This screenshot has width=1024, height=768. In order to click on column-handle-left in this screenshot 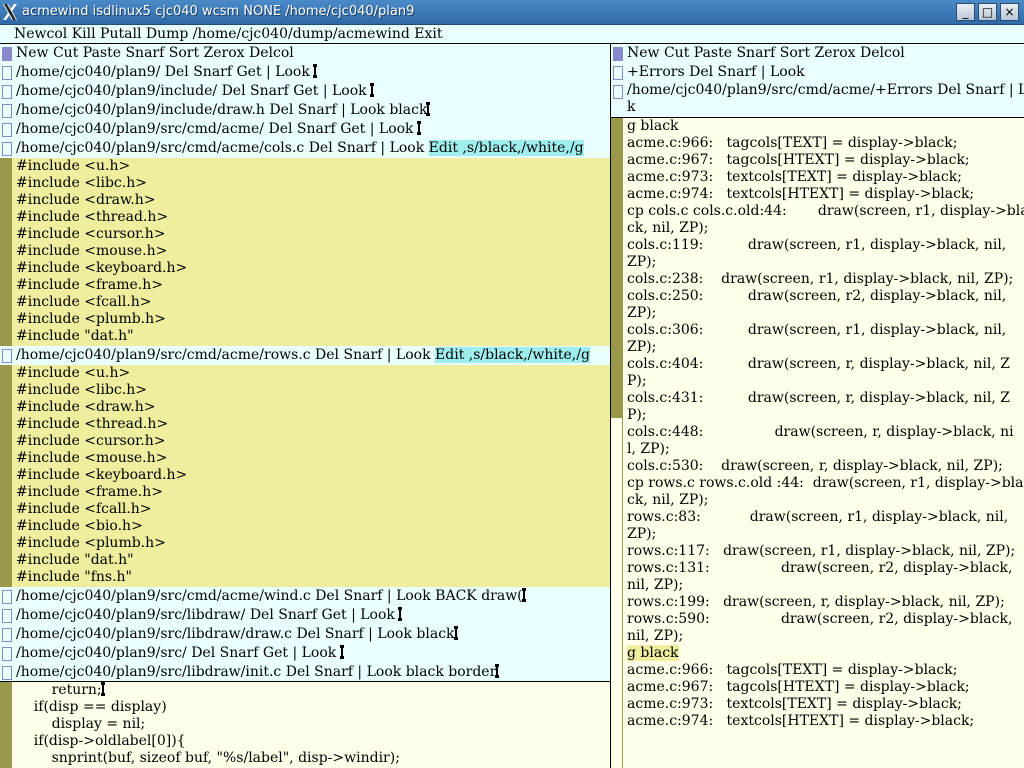, I will do `click(7, 54)`.